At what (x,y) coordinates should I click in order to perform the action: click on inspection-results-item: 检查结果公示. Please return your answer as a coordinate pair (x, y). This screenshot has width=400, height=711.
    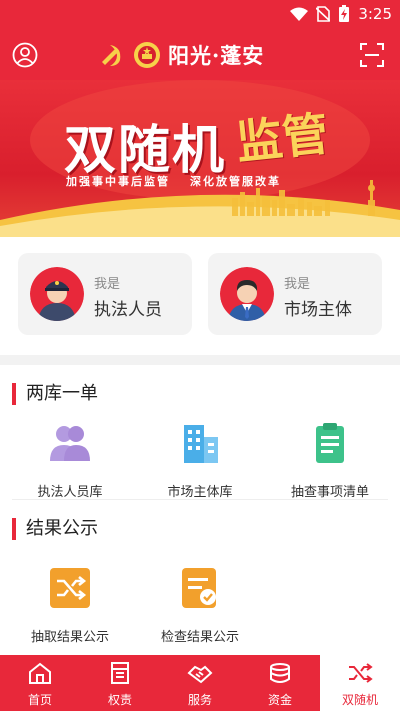
    Looking at the image, I should click on (200, 605).